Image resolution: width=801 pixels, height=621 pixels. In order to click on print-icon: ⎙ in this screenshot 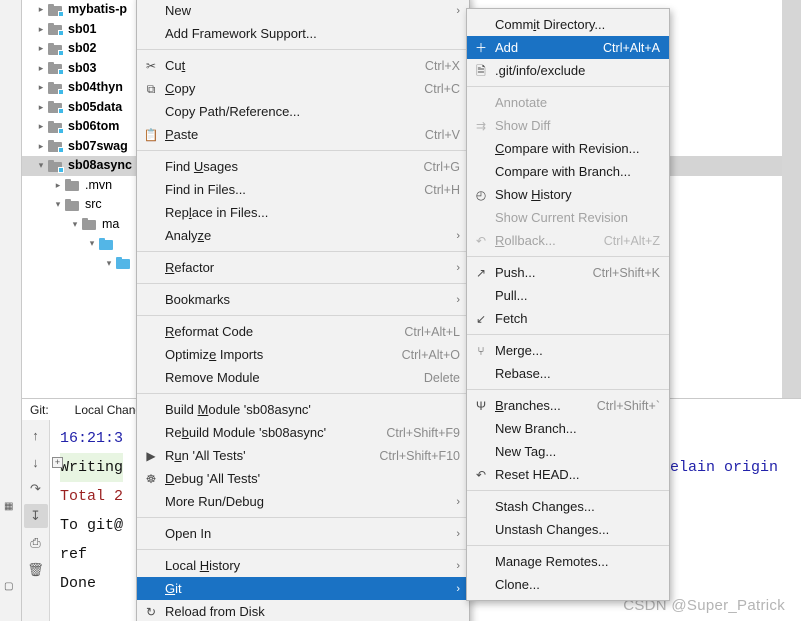, I will do `click(36, 543)`.